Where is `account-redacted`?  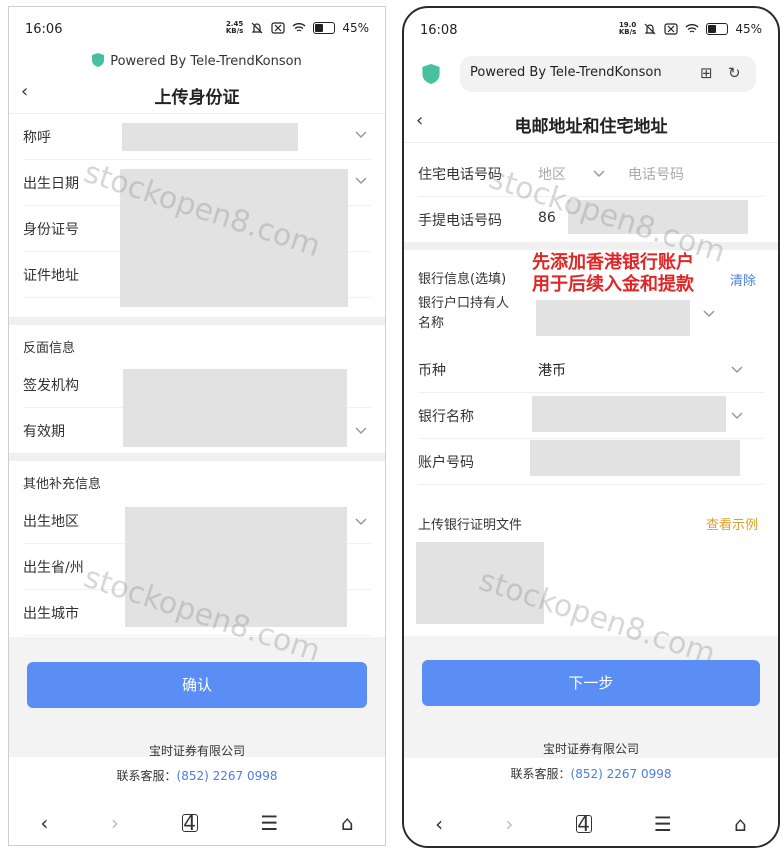
account-redacted is located at coordinates (635, 458).